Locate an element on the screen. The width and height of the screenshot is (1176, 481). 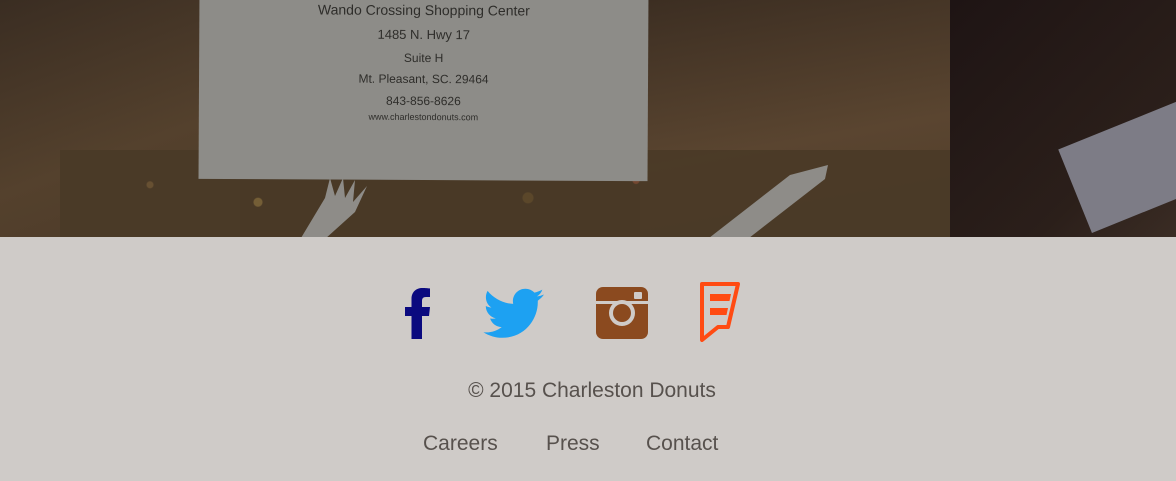
copyright-text: © 2015 Charleston Donuts is located at coordinates (592, 390).